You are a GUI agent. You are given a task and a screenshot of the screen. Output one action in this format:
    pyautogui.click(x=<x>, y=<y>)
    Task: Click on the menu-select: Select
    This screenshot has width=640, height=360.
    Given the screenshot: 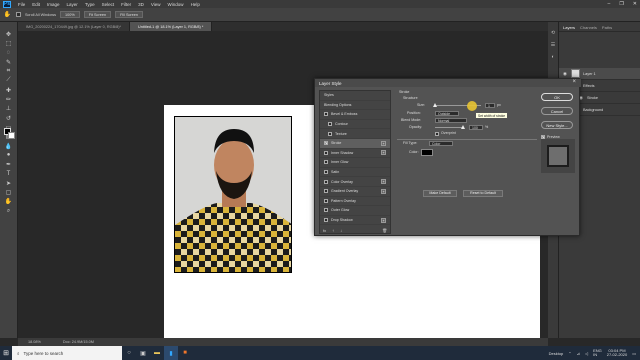 What is the action you would take?
    pyautogui.click(x=108, y=4)
    